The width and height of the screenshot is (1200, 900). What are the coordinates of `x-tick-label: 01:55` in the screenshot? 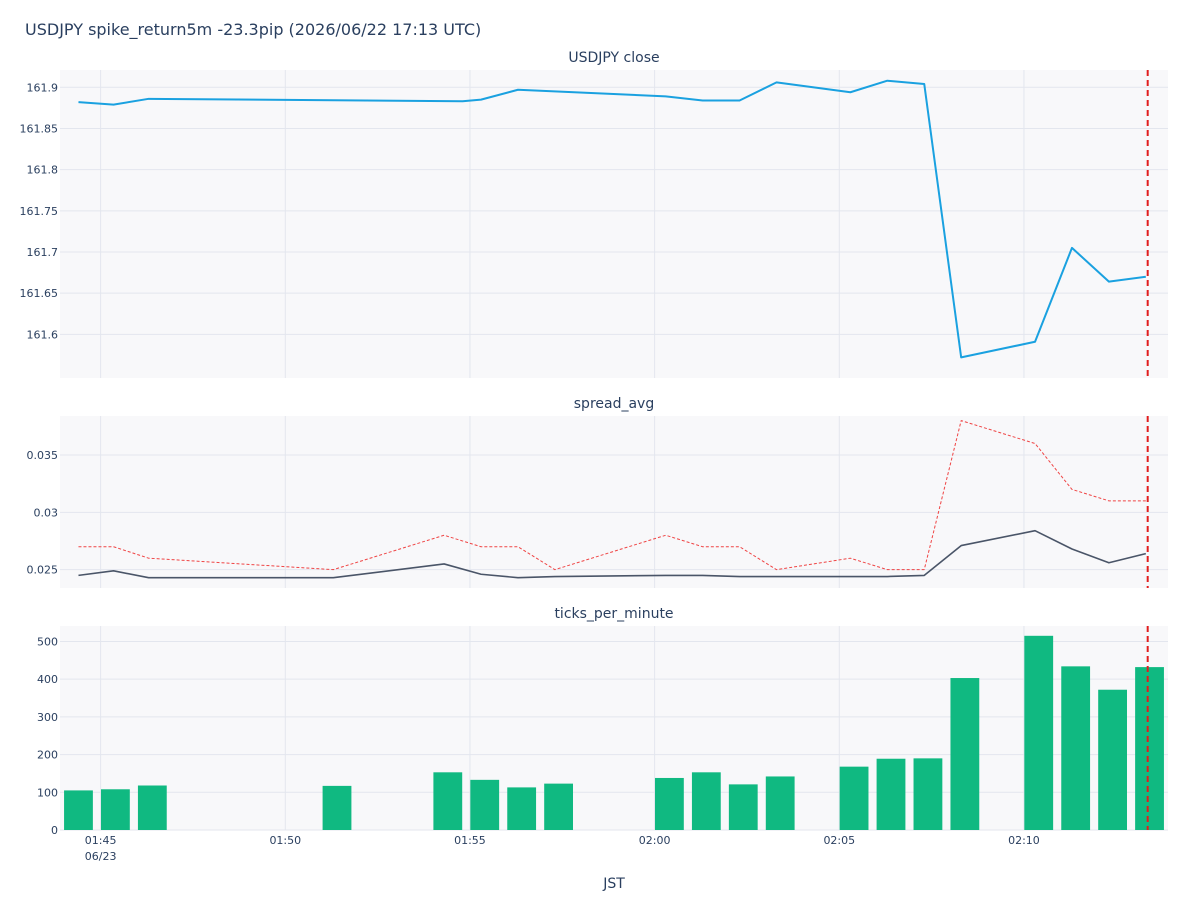 It's located at (470, 840).